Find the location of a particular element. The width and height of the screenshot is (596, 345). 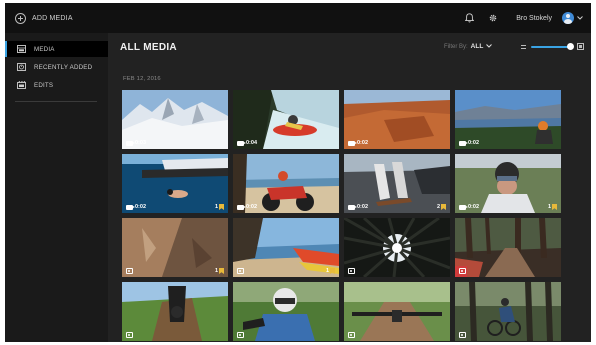

filter-label: Filter By: is located at coordinates (456, 46).